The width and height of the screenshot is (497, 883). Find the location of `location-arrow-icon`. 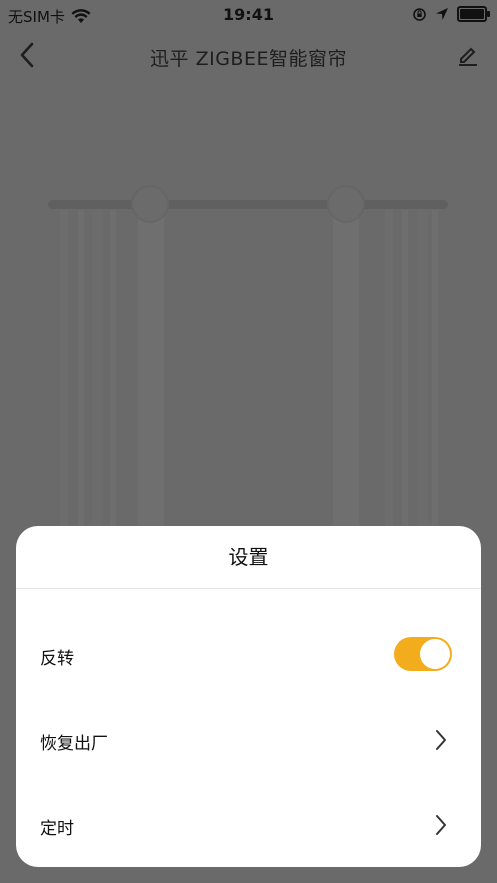

location-arrow-icon is located at coordinates (442, 14).